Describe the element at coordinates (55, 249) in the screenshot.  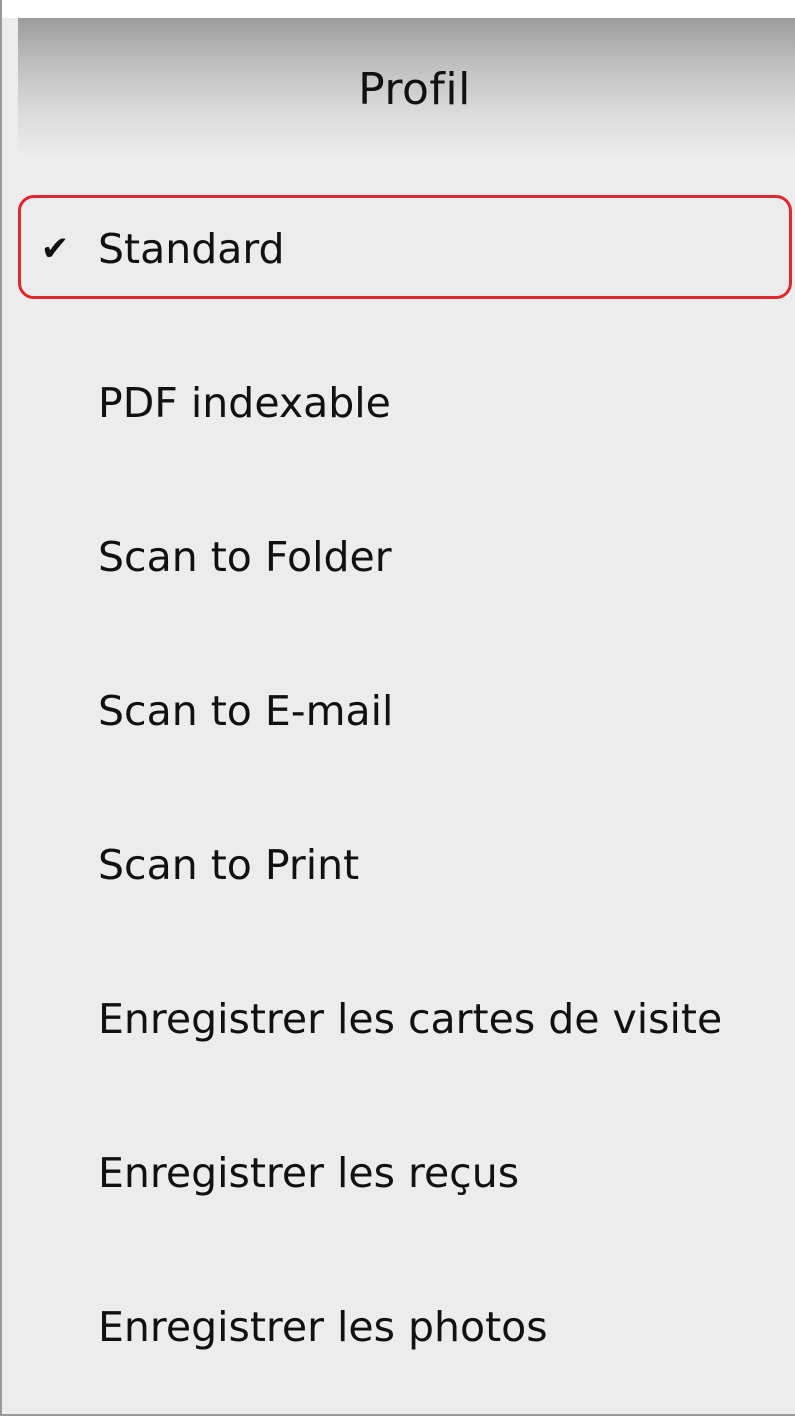
I see `checkmark-icon: ✔` at that location.